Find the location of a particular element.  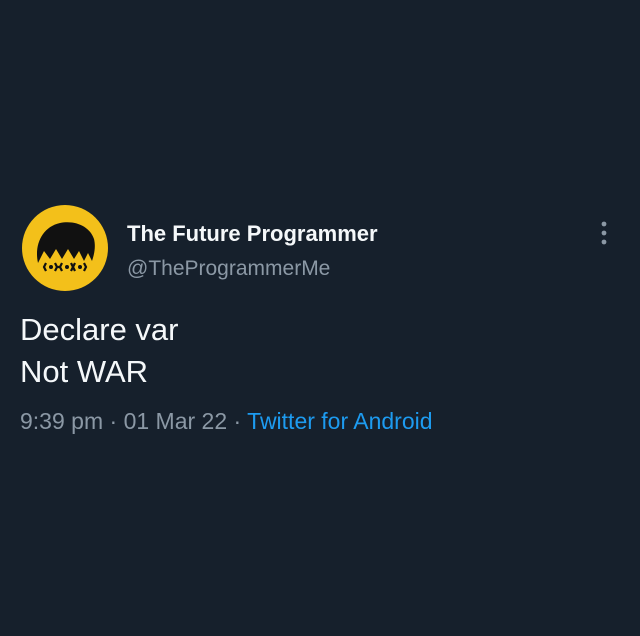

avatar is located at coordinates (65, 248).